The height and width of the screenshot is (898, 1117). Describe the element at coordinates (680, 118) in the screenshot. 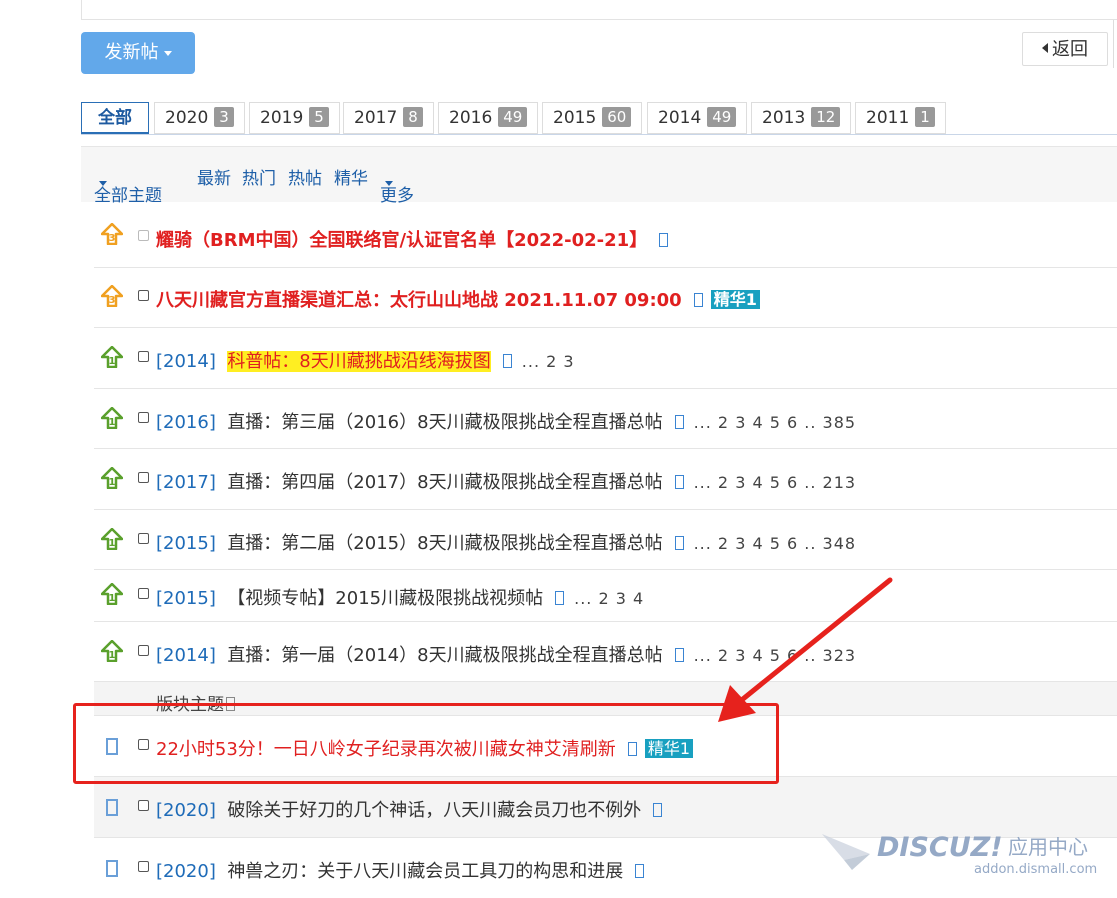

I see `tab-label: 2014` at that location.